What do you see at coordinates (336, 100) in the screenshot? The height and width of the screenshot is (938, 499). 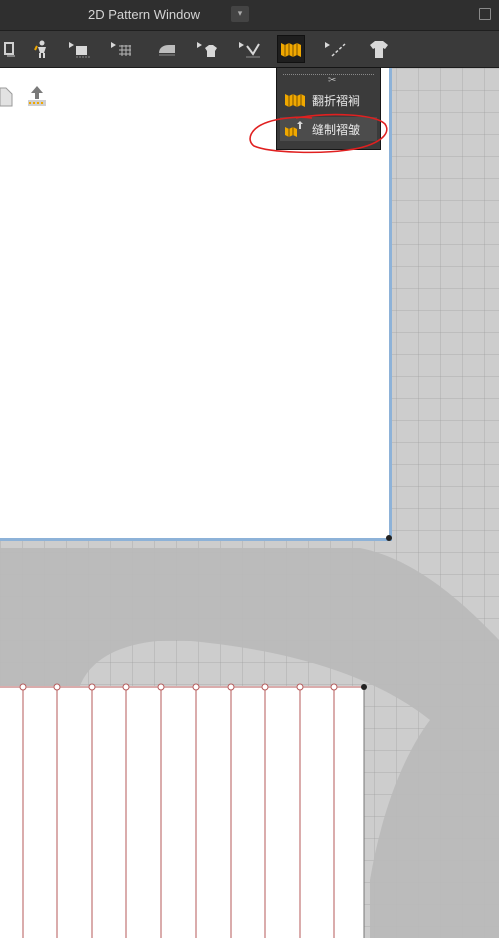 I see `menu-item-label: 翻折褶裥` at bounding box center [336, 100].